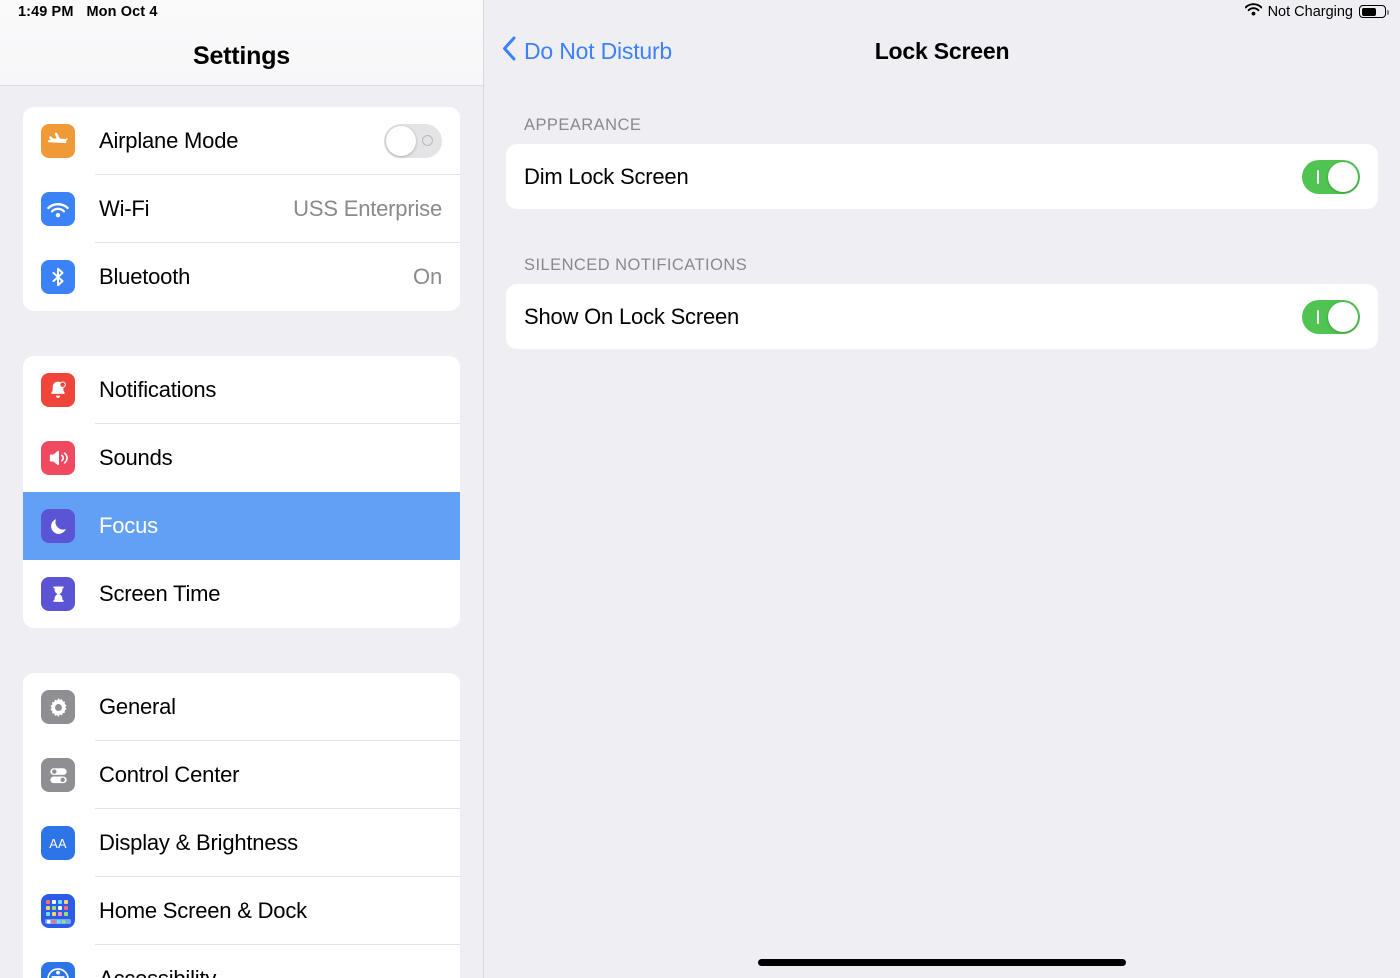 This screenshot has height=978, width=1400. I want to click on sidebar-item-focus: Focus, so click(241, 526).